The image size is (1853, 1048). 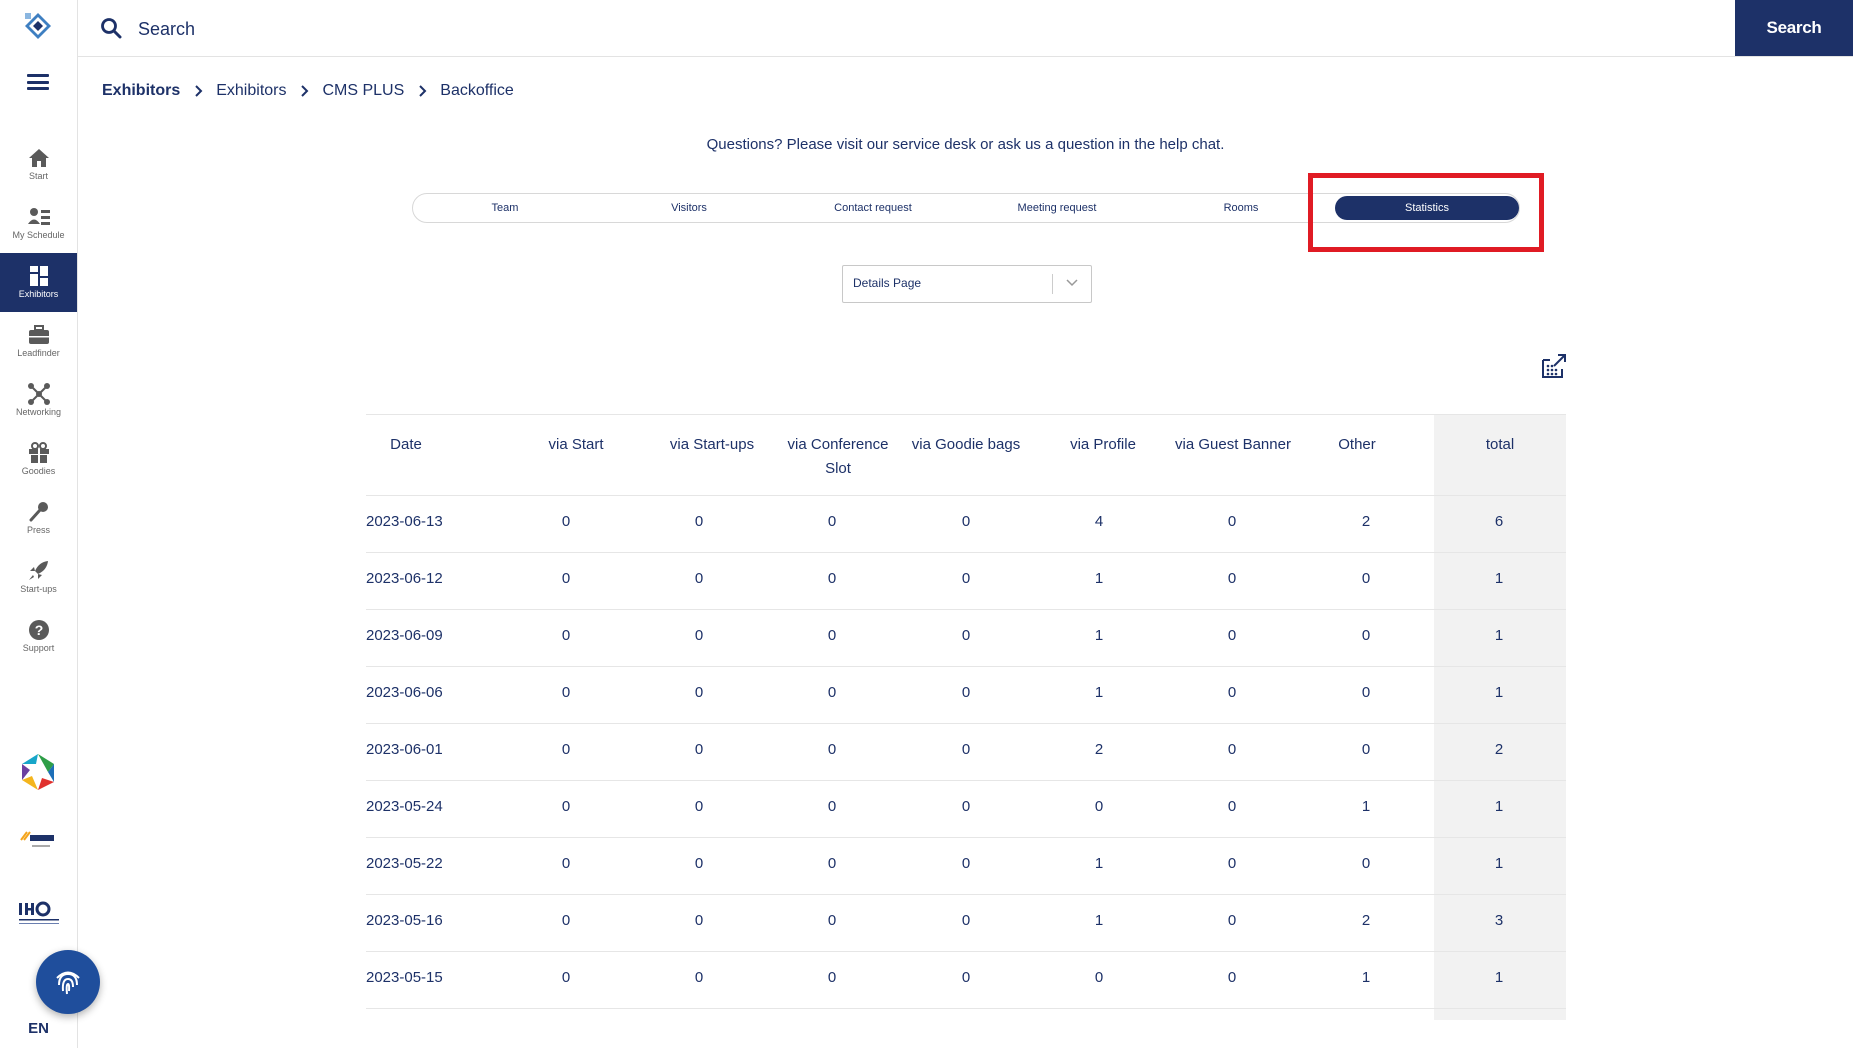 What do you see at coordinates (638, 29) in the screenshot?
I see `search-input` at bounding box center [638, 29].